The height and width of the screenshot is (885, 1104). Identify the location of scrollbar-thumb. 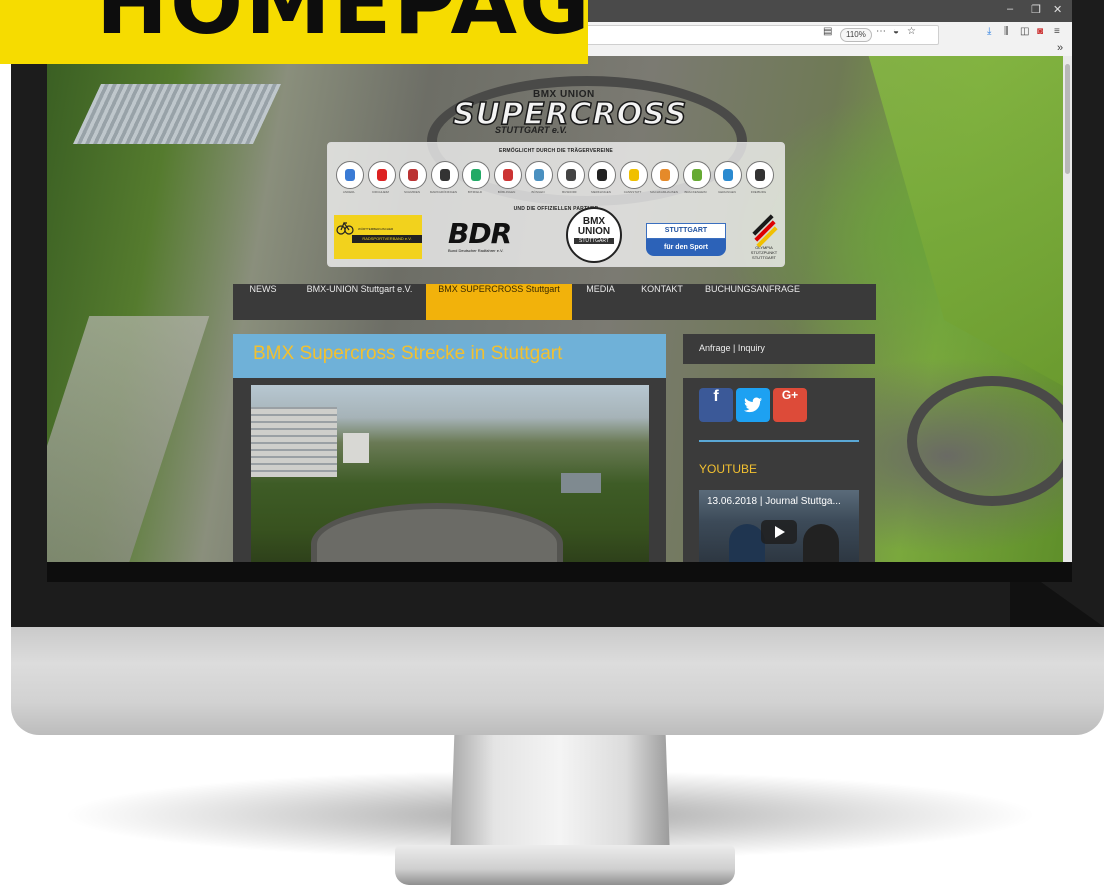
(1067, 119).